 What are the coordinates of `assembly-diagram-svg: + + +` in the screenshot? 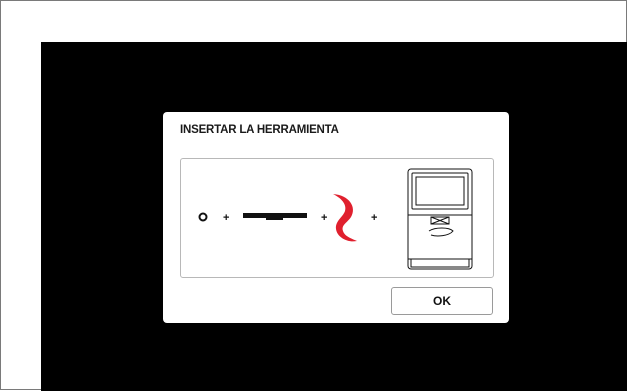 It's located at (335, 219).